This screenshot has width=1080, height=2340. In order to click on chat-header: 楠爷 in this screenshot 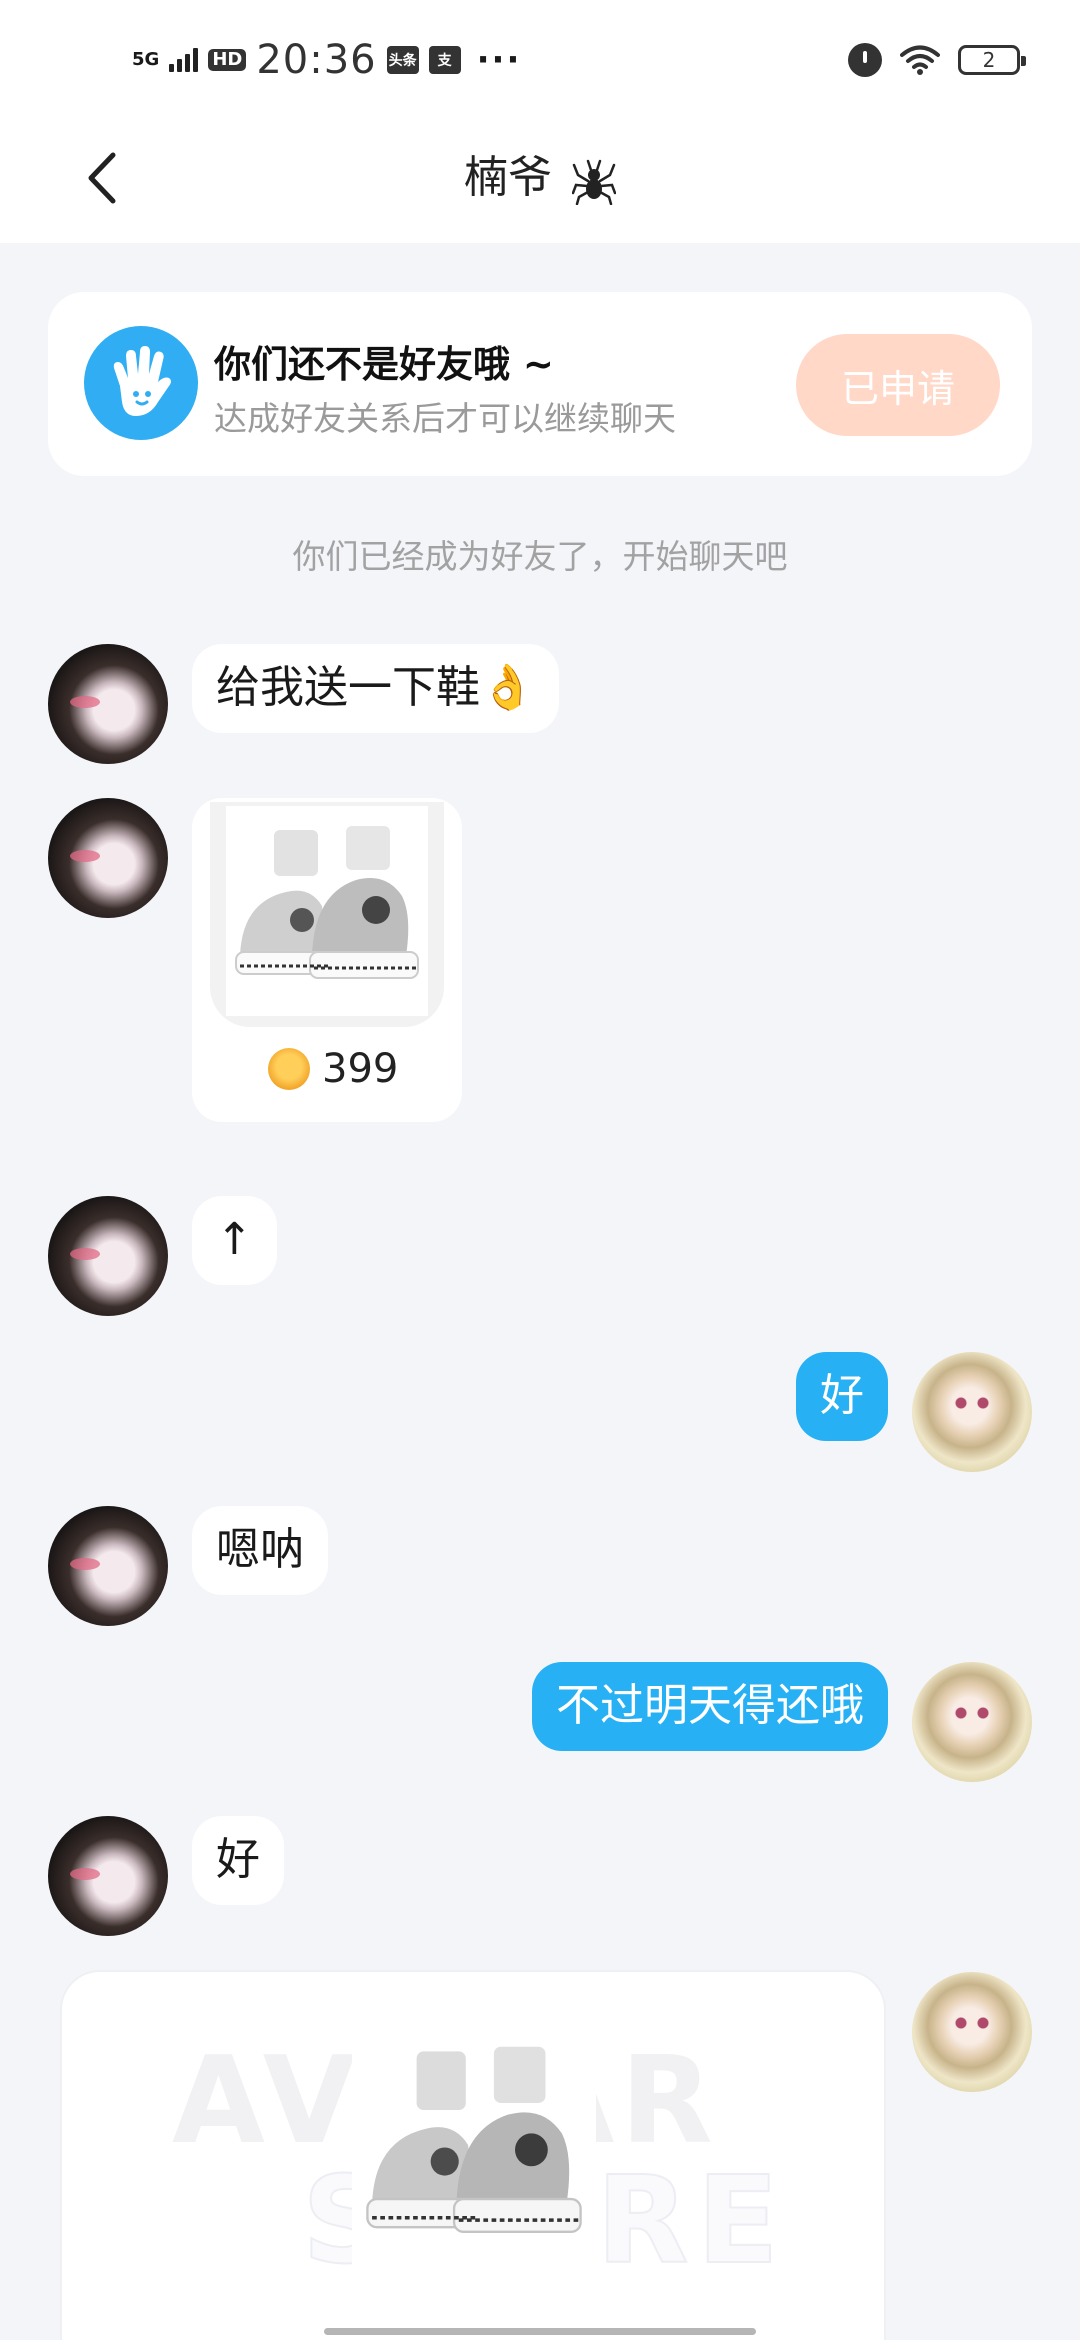, I will do `click(540, 180)`.